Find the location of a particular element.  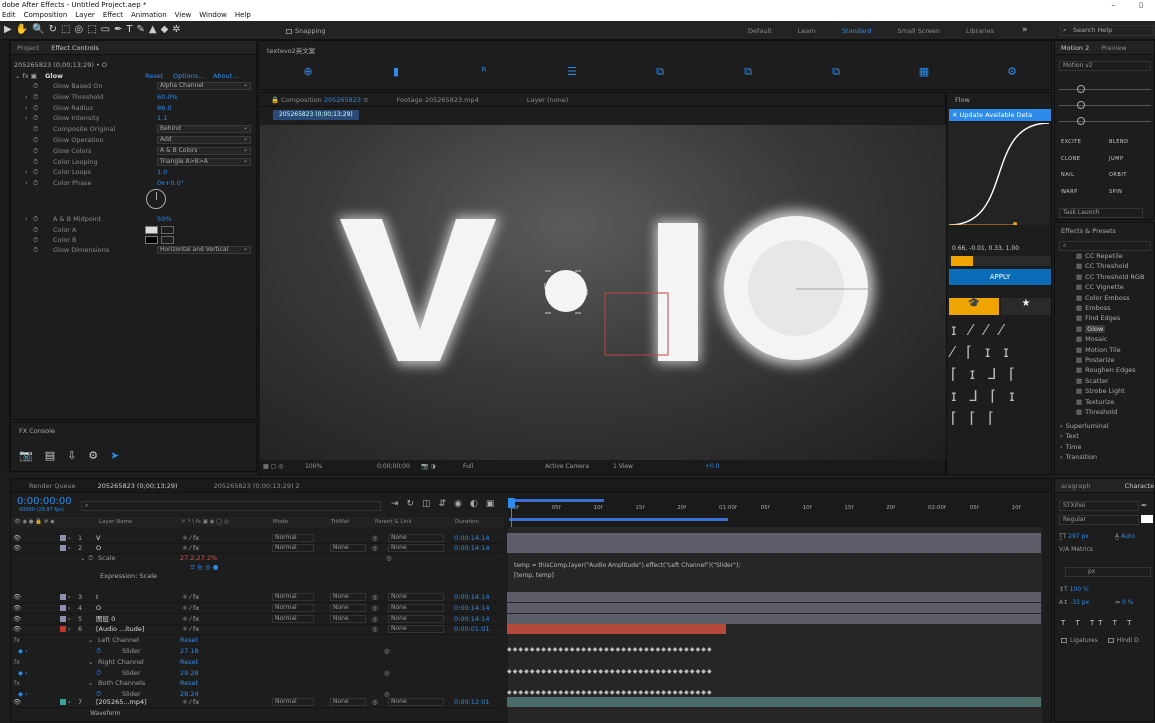

flow-update-banner: ✕ Update Available Deta is located at coordinates (1000, 115).